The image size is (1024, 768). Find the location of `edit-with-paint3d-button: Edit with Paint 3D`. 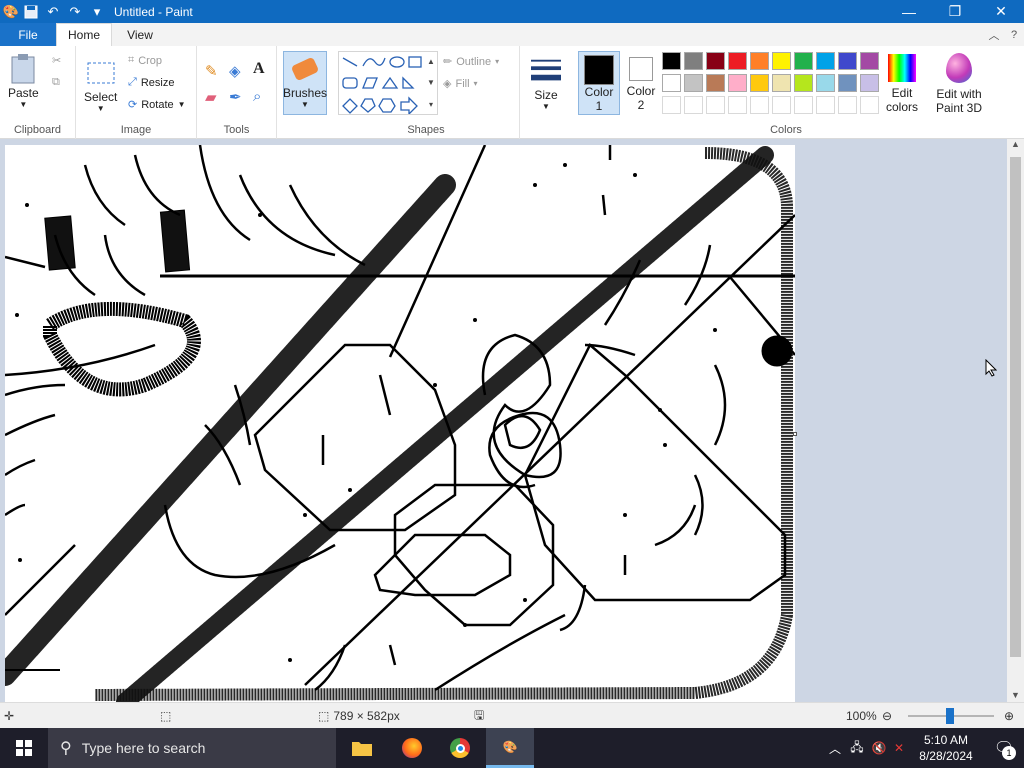

edit-with-paint3d-button: Edit with Paint 3D is located at coordinates (959, 83).